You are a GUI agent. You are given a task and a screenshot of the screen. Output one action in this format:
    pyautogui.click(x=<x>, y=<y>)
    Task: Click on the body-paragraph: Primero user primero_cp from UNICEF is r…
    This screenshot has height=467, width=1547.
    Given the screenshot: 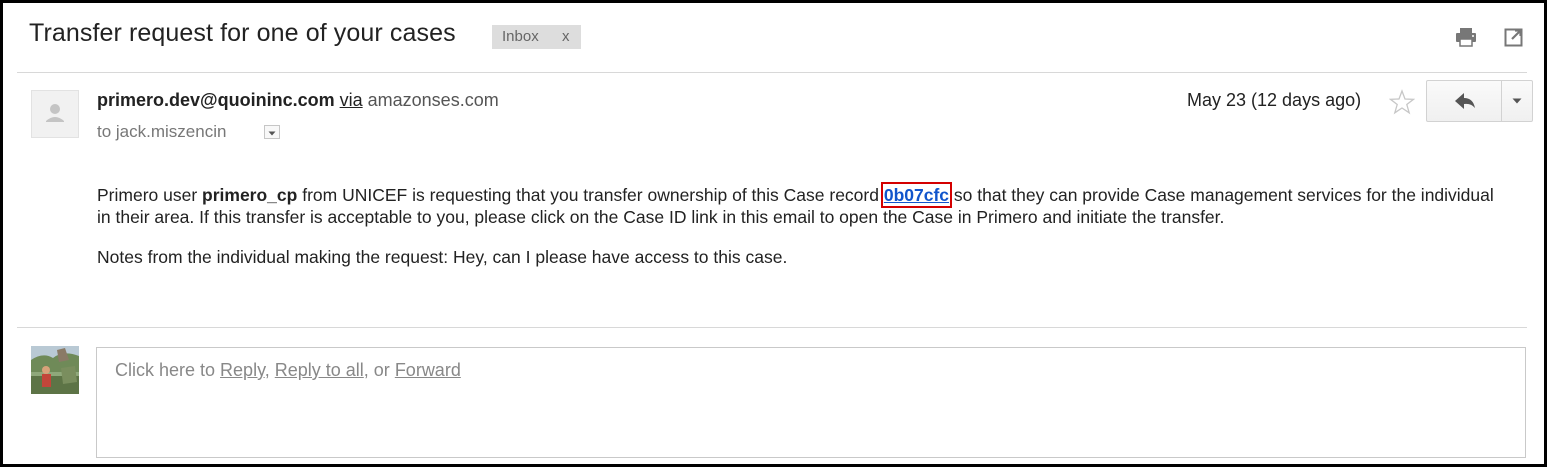 What is the action you would take?
    pyautogui.click(x=797, y=205)
    